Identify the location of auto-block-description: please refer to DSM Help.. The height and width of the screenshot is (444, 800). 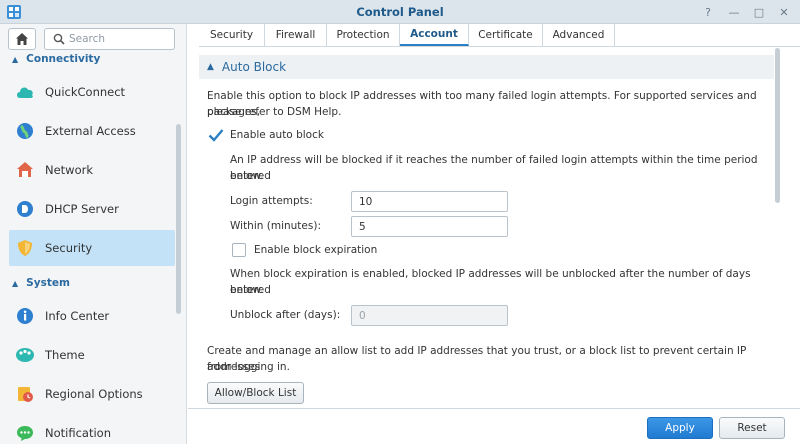
(274, 112).